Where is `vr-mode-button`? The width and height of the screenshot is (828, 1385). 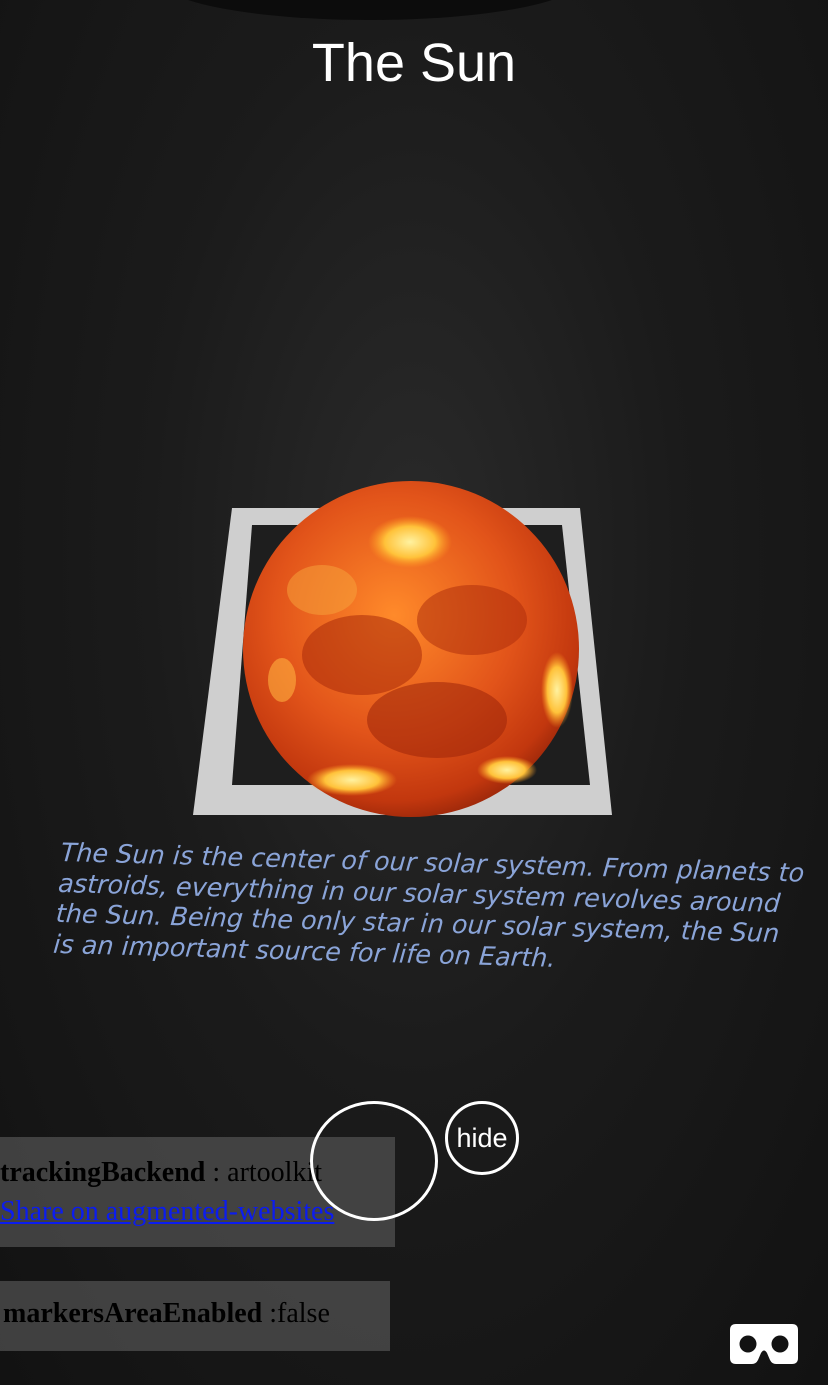 vr-mode-button is located at coordinates (764, 1344).